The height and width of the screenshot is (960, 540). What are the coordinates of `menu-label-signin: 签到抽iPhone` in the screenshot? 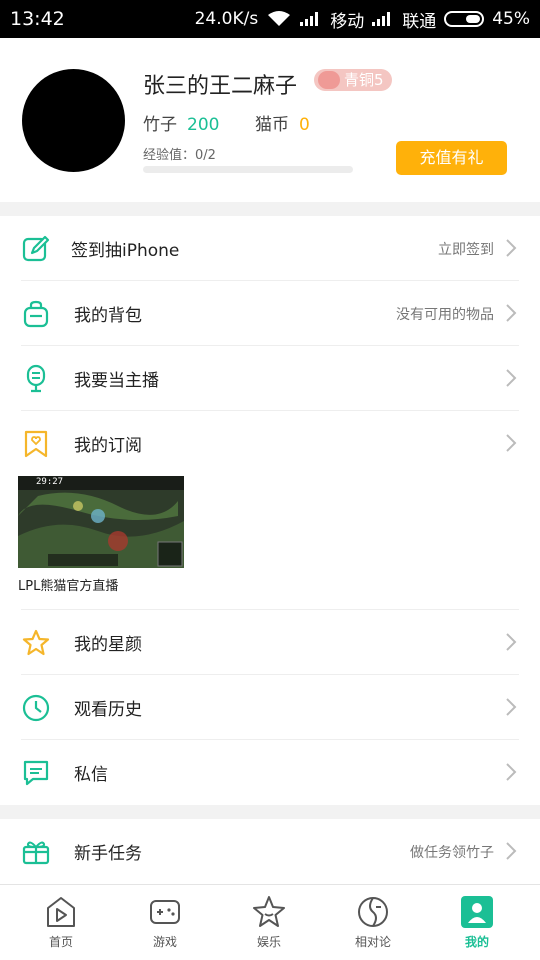 It's located at (125, 251).